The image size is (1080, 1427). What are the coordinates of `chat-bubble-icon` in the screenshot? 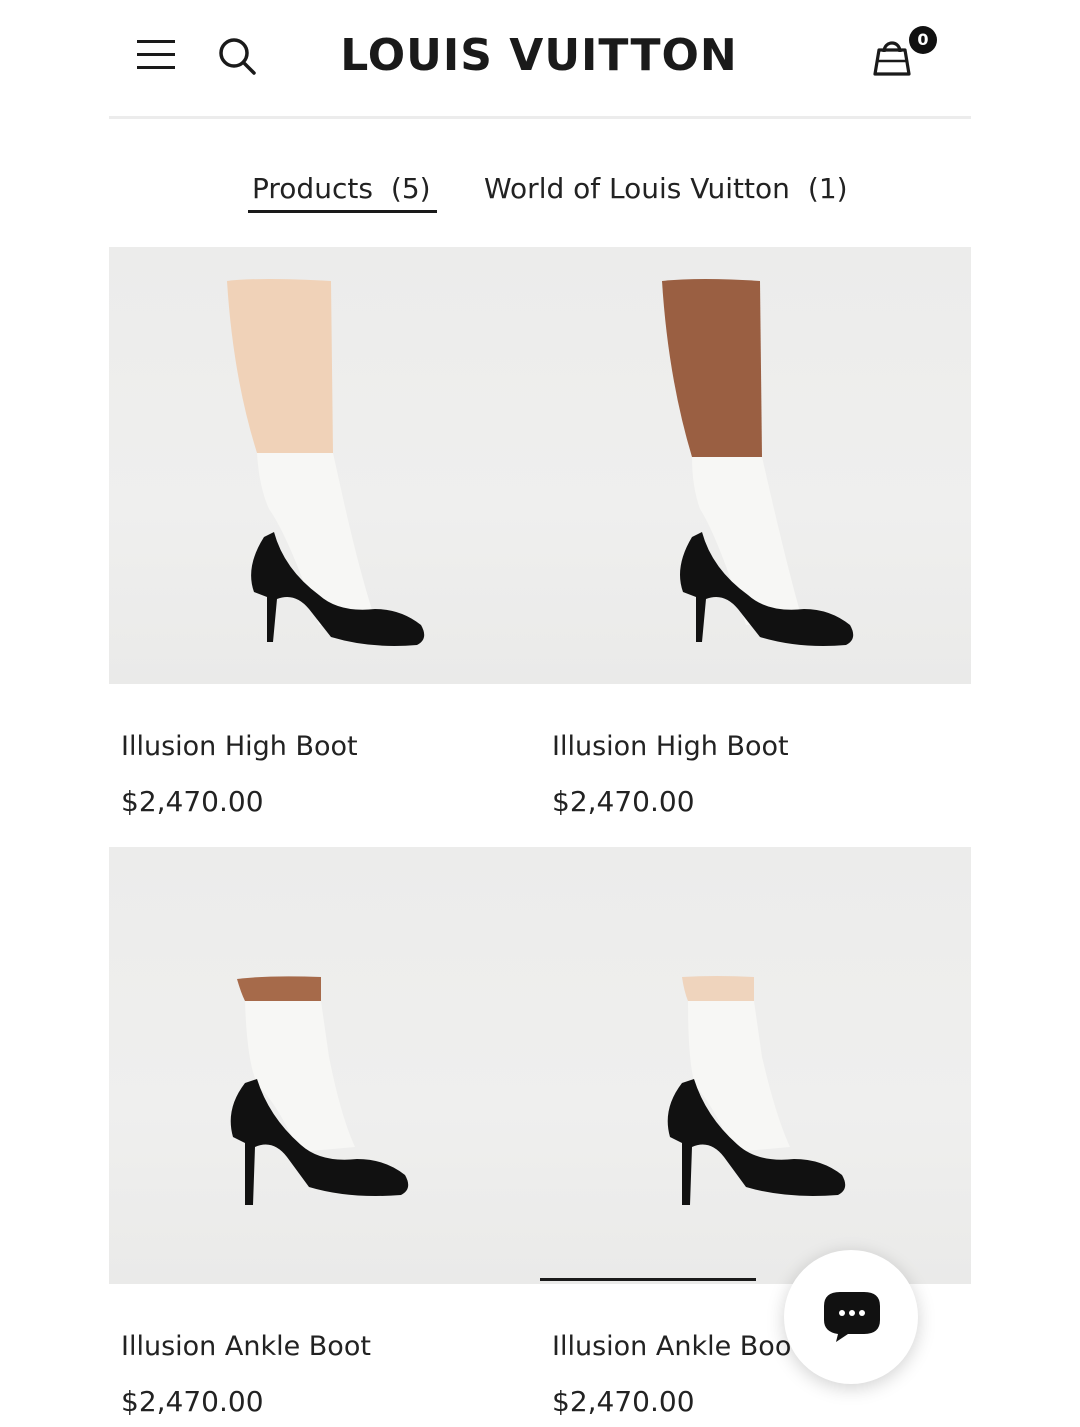 It's located at (852, 1317).